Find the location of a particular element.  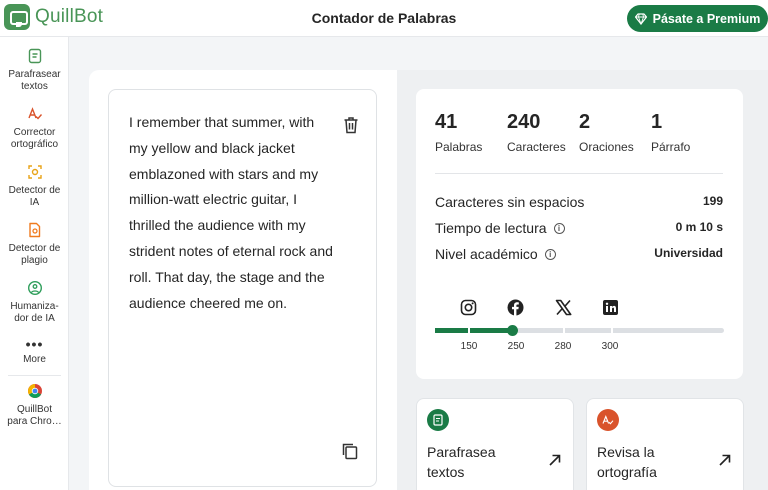

editor-line: thrilled the audience with my is located at coordinates (217, 225).